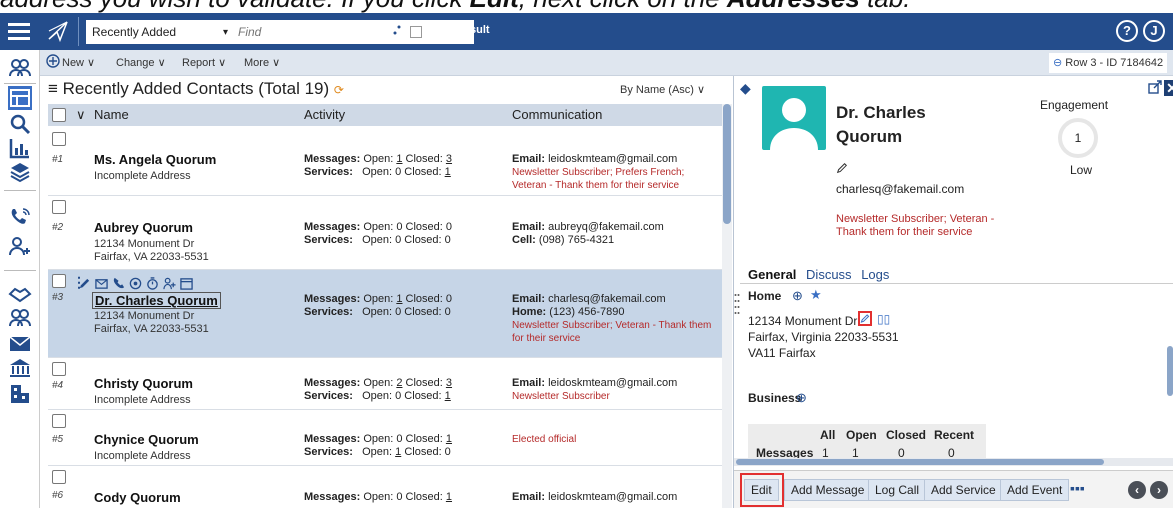 The width and height of the screenshot is (1173, 508). What do you see at coordinates (801, 398) in the screenshot?
I see `add-business-icon: ⊕` at bounding box center [801, 398].